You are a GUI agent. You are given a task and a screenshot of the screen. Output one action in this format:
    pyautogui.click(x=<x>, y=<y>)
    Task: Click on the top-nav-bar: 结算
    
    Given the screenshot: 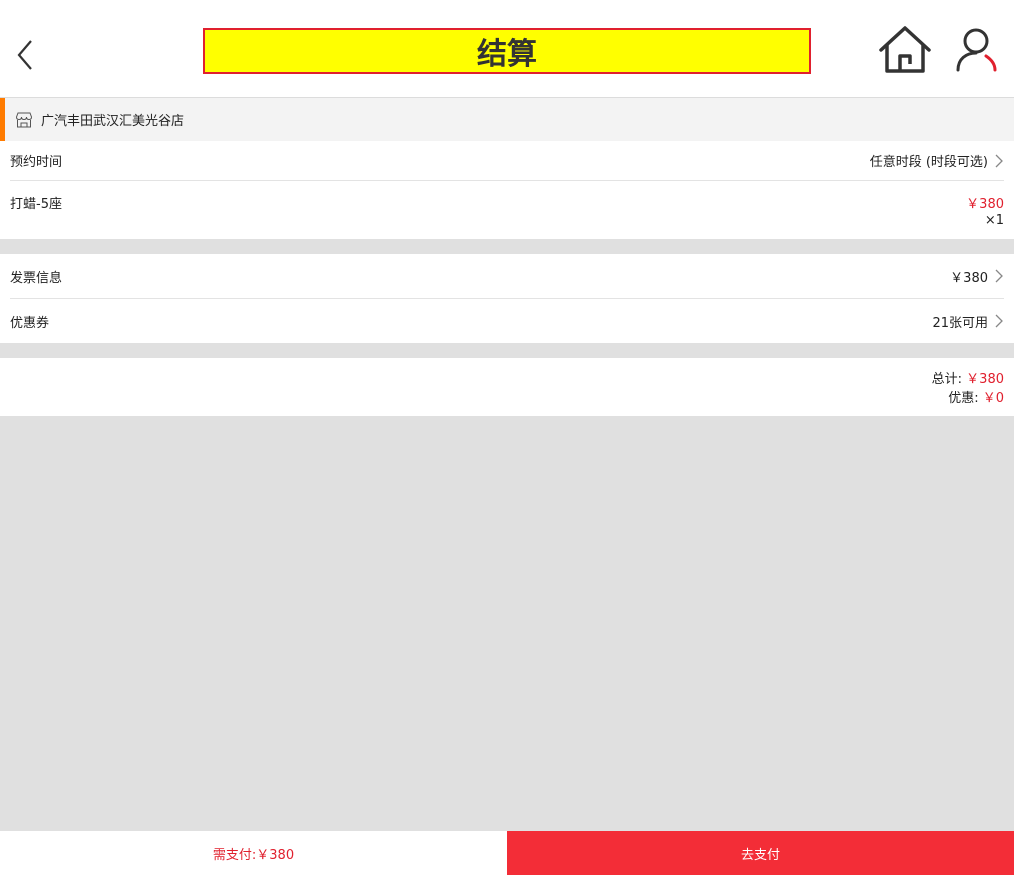 What is the action you would take?
    pyautogui.click(x=507, y=49)
    